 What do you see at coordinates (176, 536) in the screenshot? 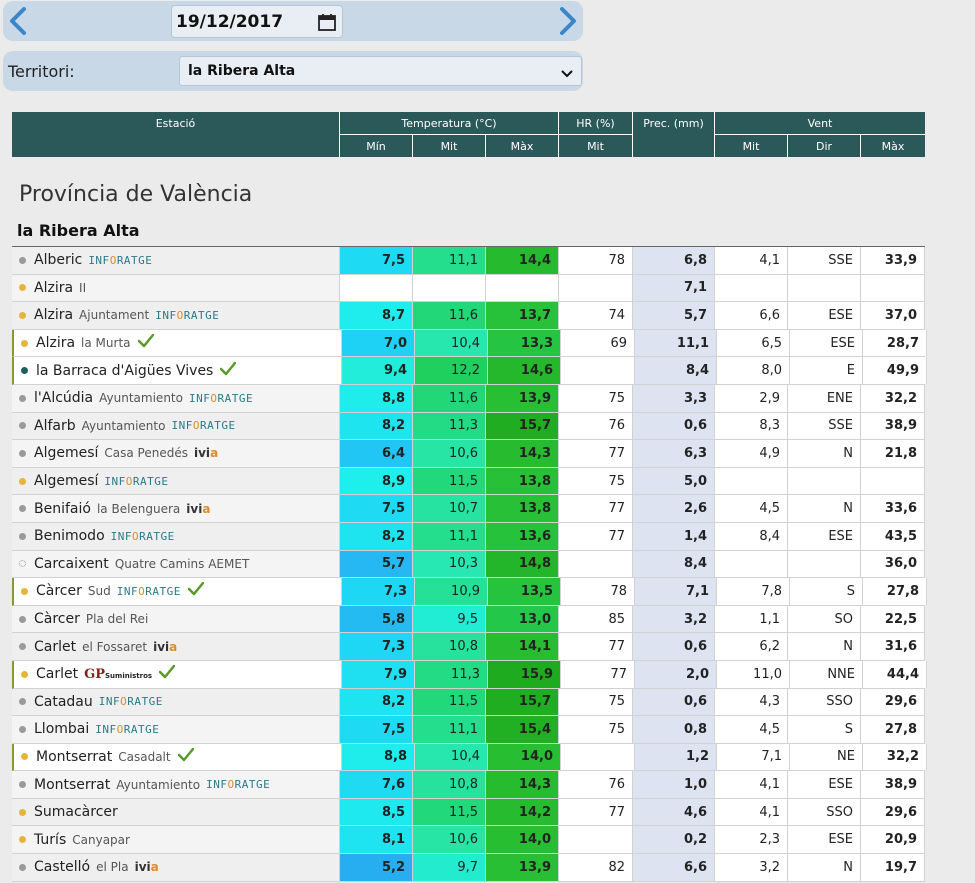
I see `station-cell: Benimodo INFORATGE` at bounding box center [176, 536].